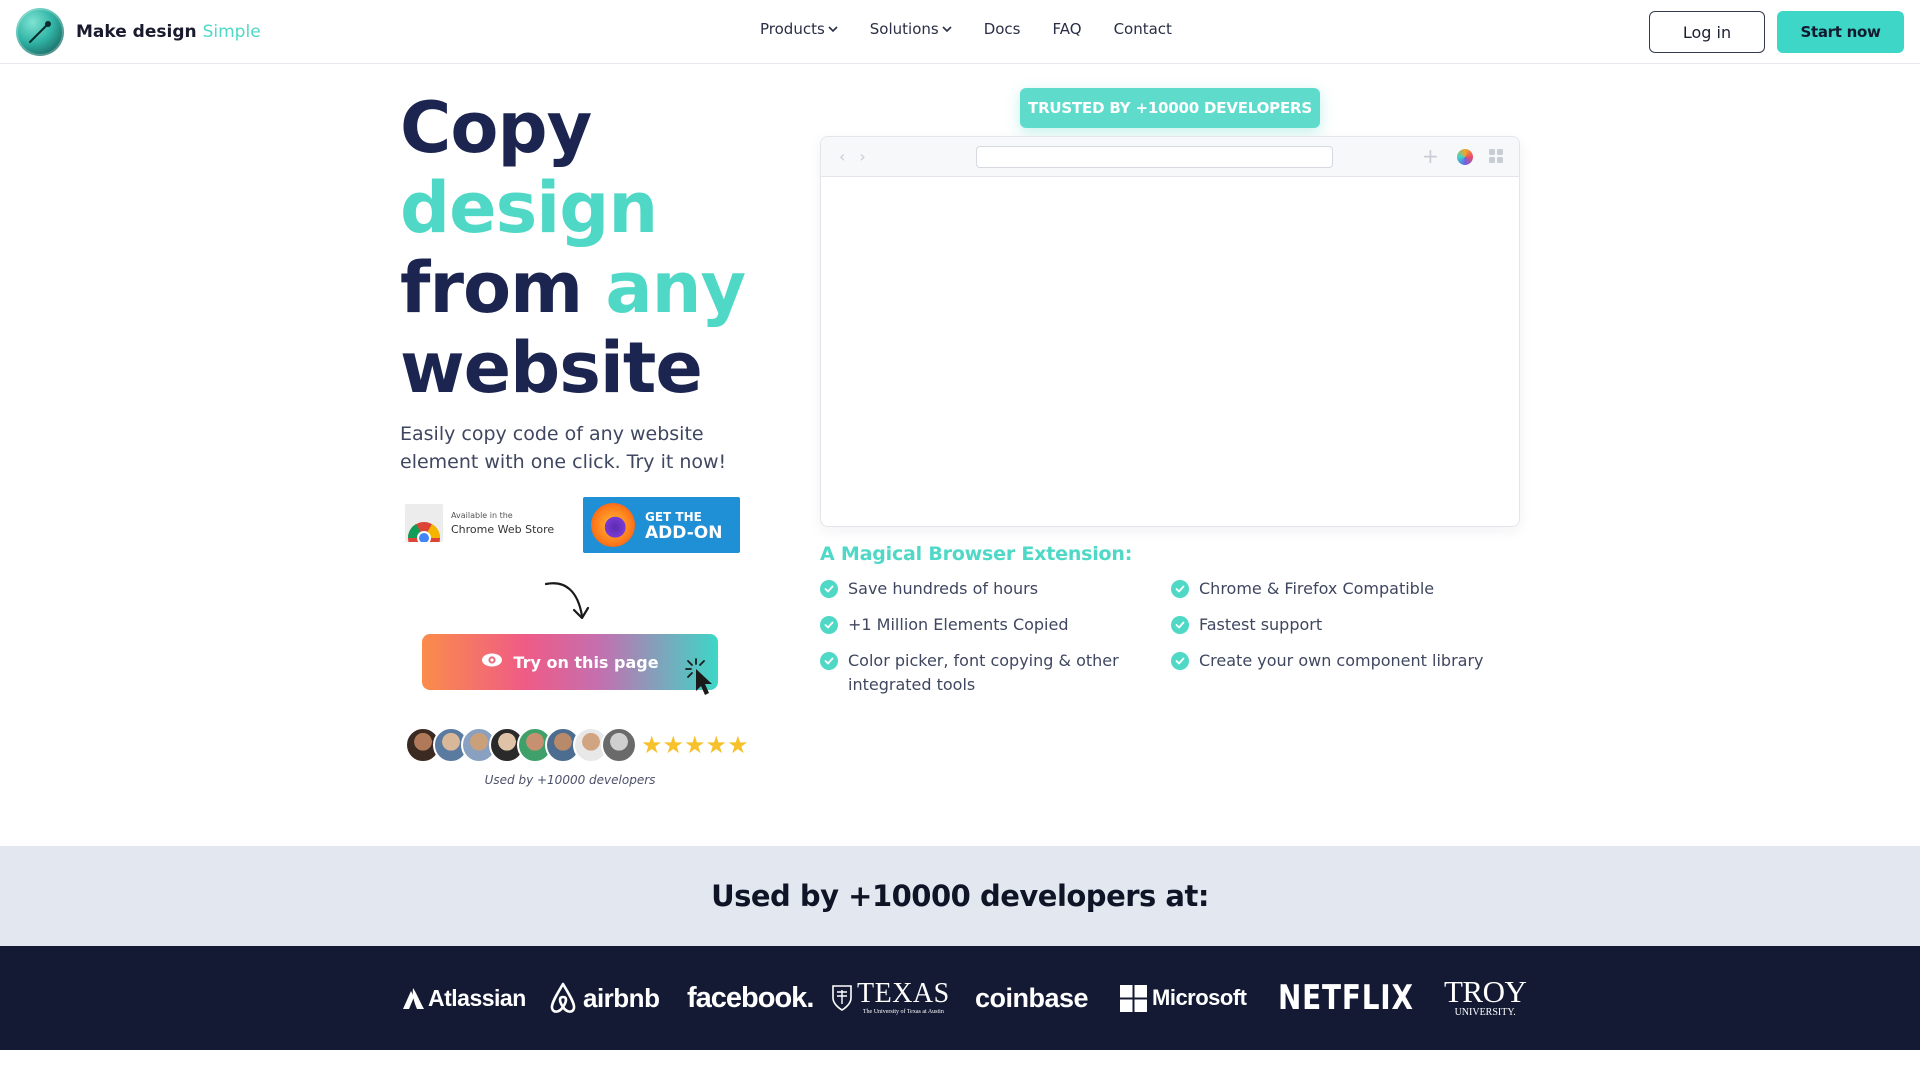 This screenshot has height=1080, width=1920. I want to click on menu-solutions: Solutions, so click(911, 29).